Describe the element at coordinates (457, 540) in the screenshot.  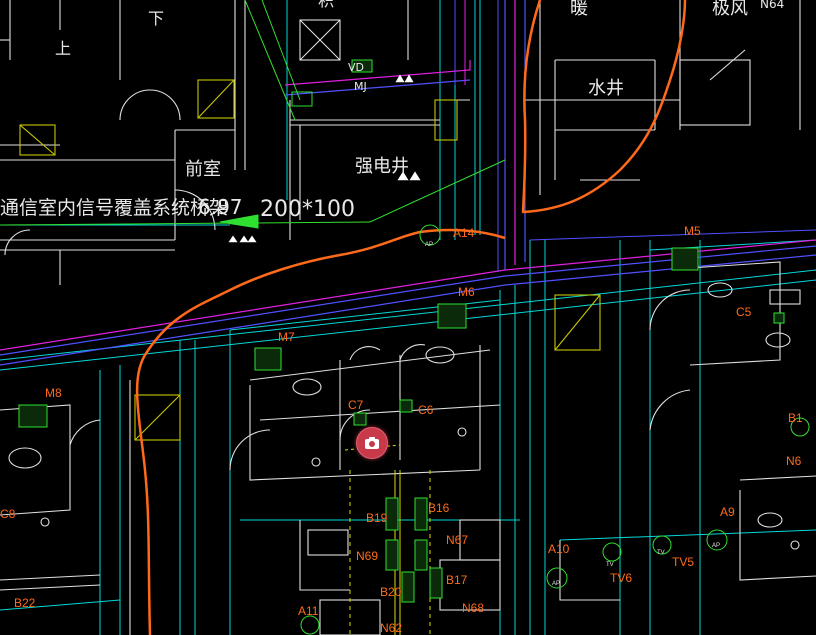
I see `n67-label: N67` at that location.